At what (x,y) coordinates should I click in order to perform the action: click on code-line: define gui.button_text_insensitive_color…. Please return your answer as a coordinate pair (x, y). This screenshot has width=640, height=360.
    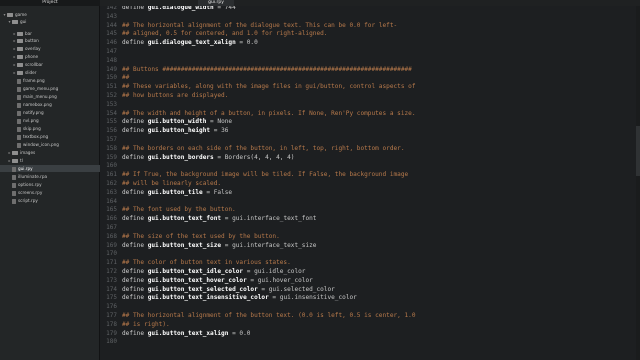
    Looking at the image, I should click on (239, 298).